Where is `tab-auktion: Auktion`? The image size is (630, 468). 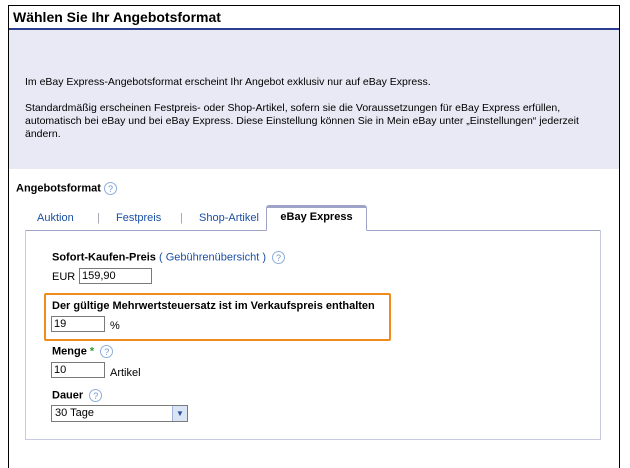
tab-auktion: Auktion is located at coordinates (55, 218).